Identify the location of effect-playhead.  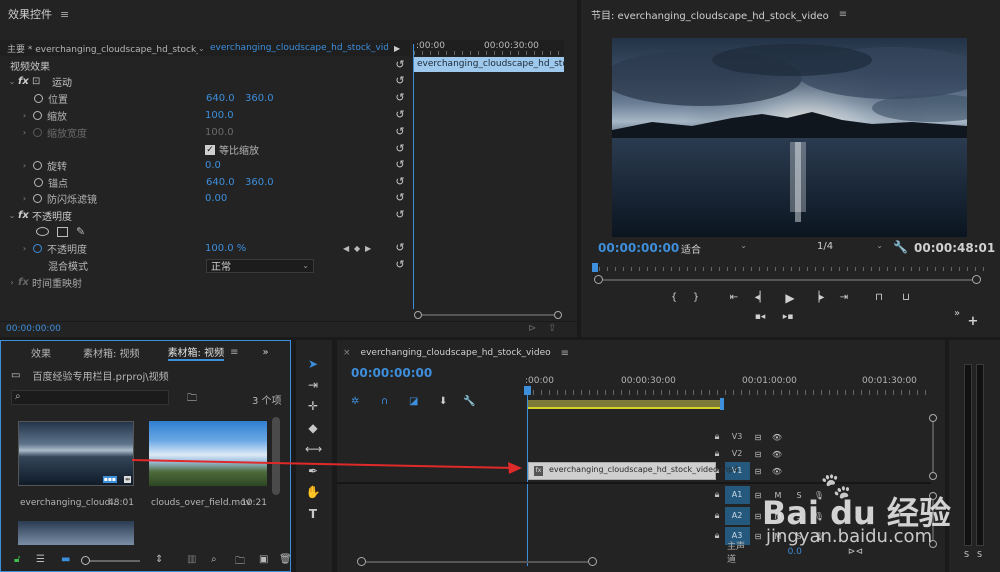
(413, 176).